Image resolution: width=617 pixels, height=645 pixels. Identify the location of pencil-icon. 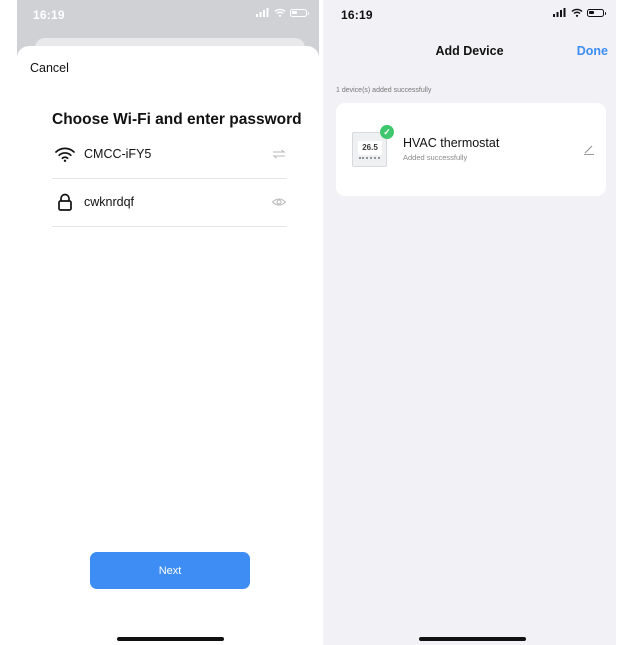
(589, 149).